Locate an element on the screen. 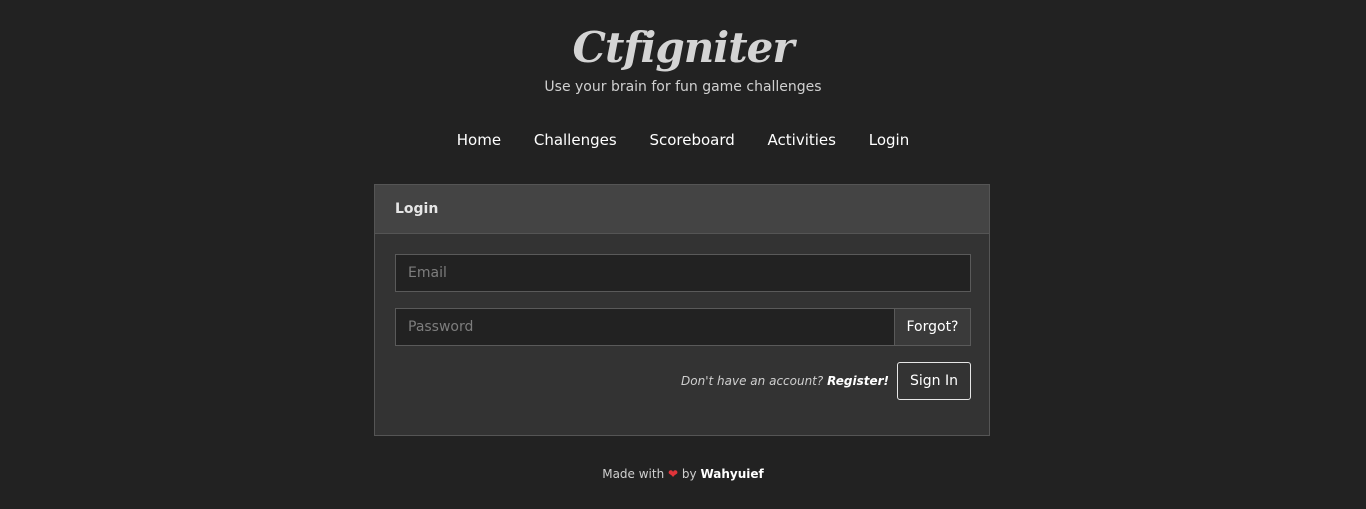 This screenshot has width=1366, height=509. no-account-text: Don't have an account? is located at coordinates (752, 381).